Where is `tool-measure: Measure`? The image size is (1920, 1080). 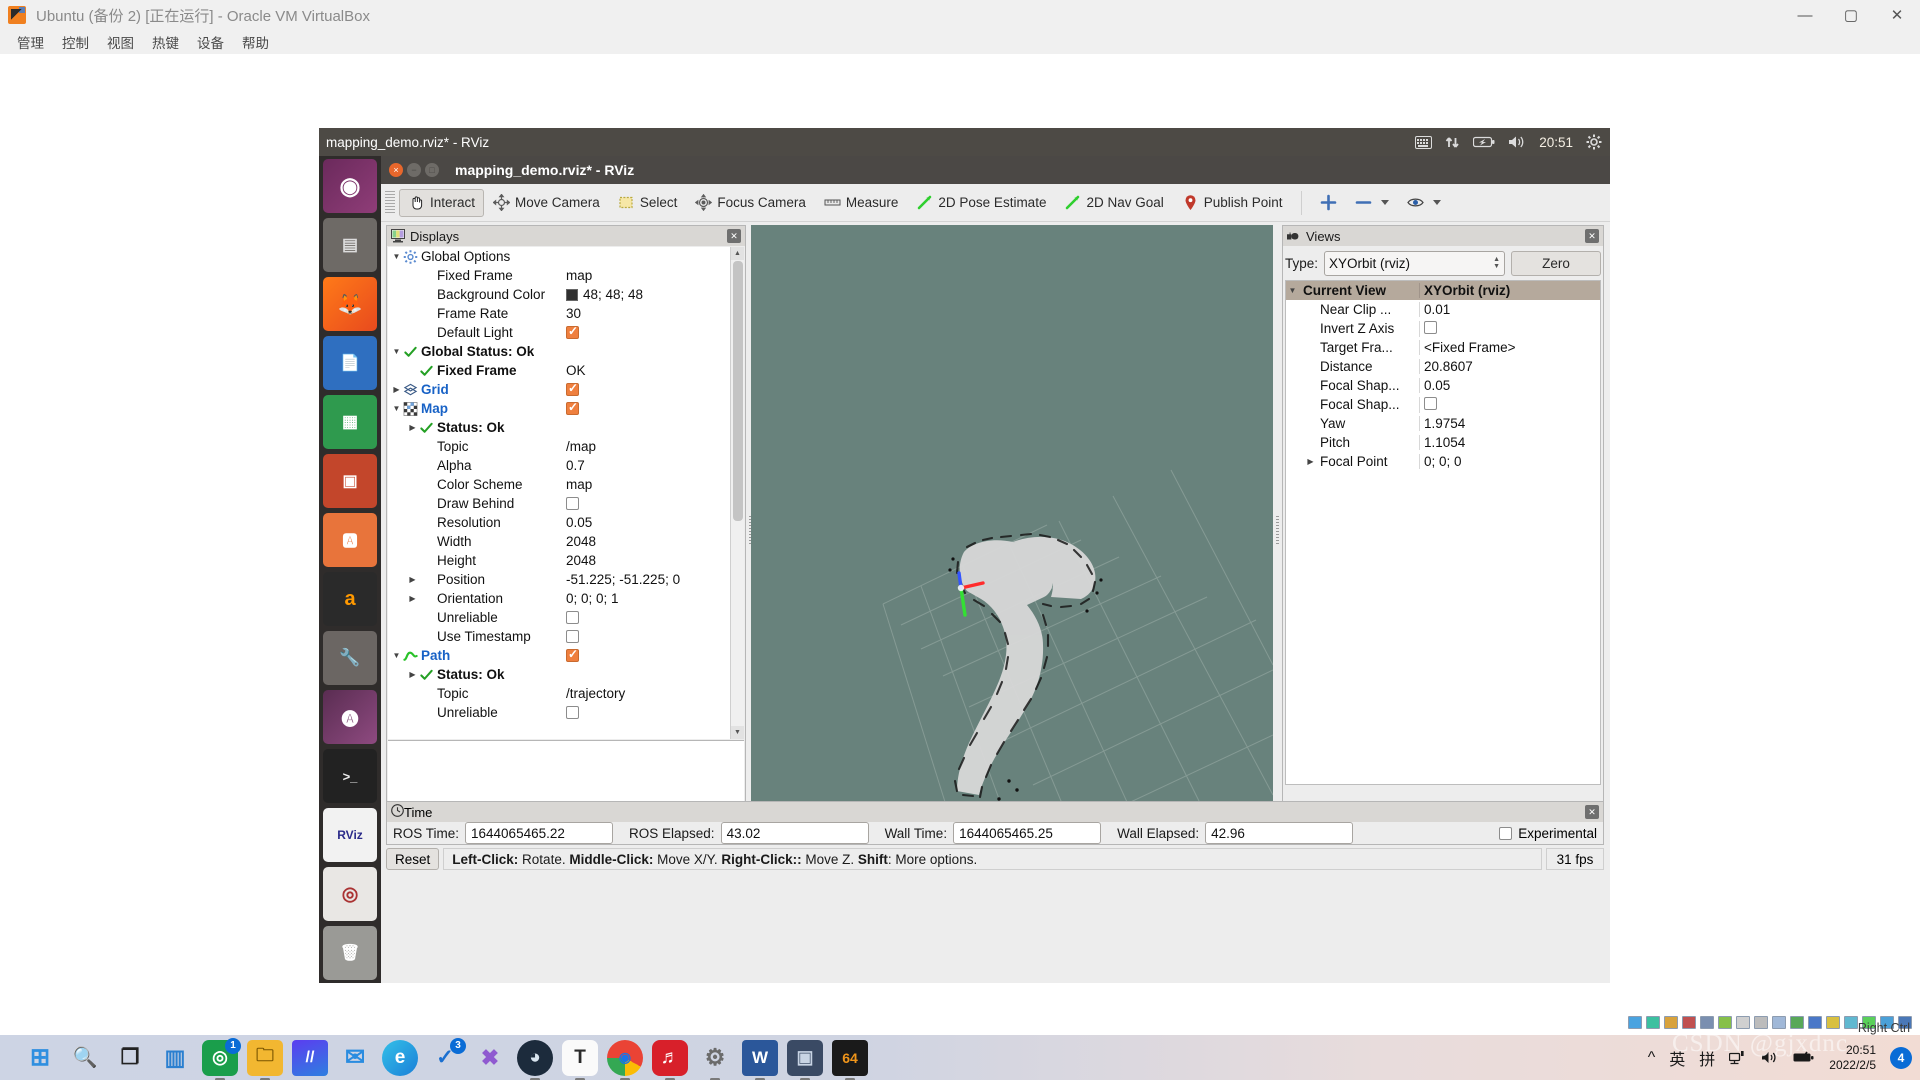 tool-measure: Measure is located at coordinates (861, 203).